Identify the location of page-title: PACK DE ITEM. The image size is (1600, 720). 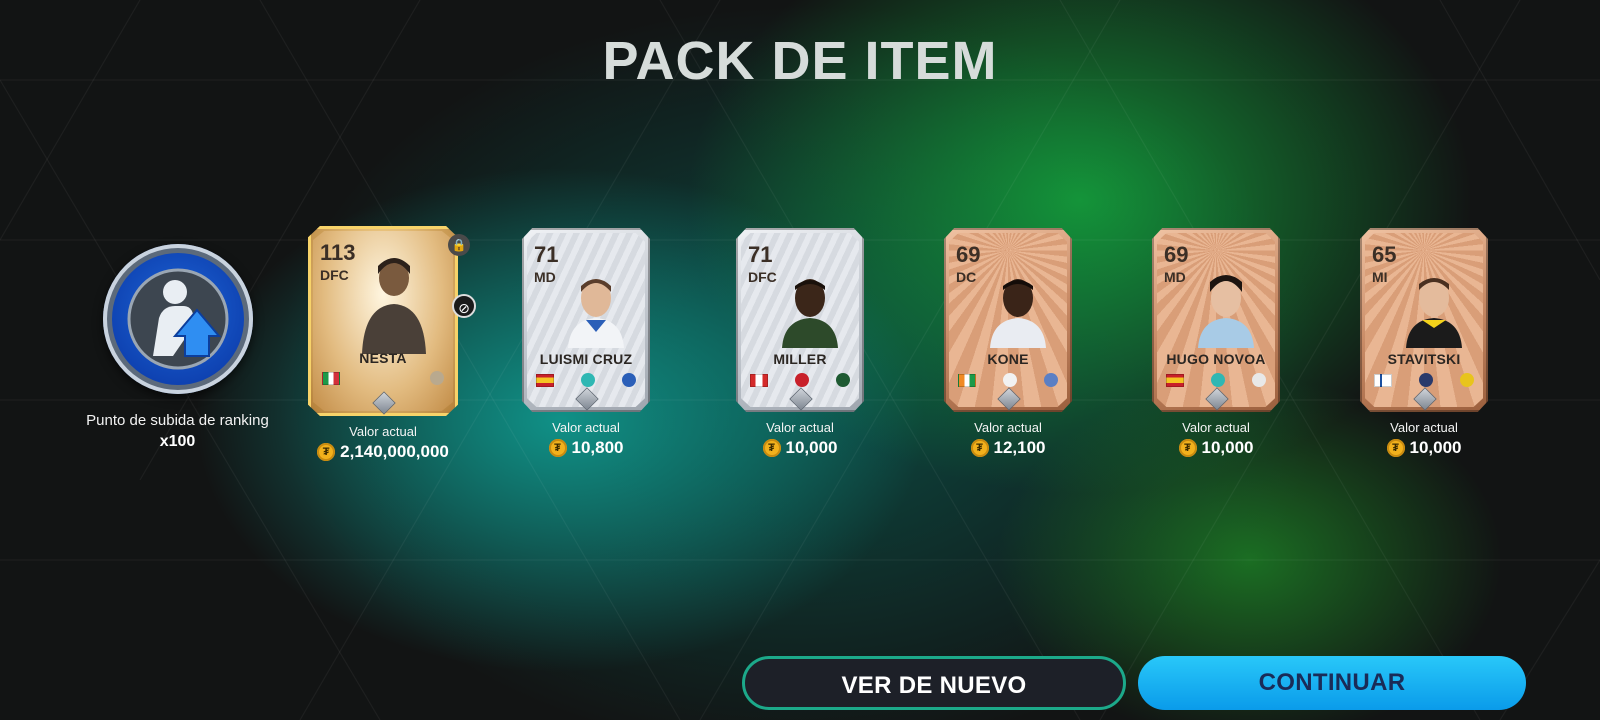
(800, 61).